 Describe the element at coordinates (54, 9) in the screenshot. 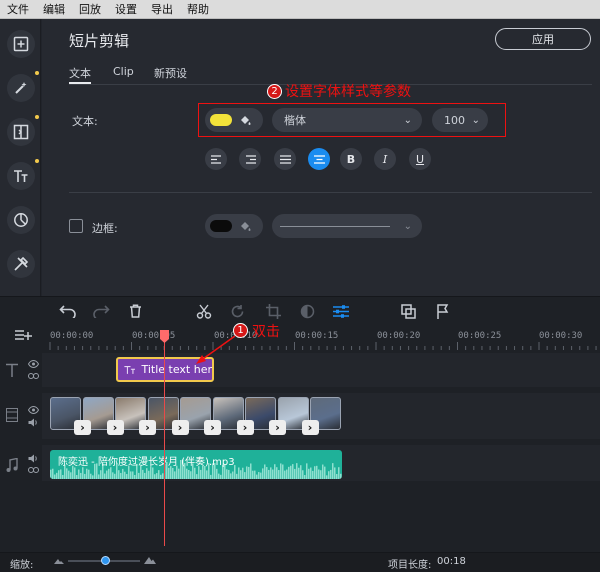

I see `menu-edit: 编辑` at that location.